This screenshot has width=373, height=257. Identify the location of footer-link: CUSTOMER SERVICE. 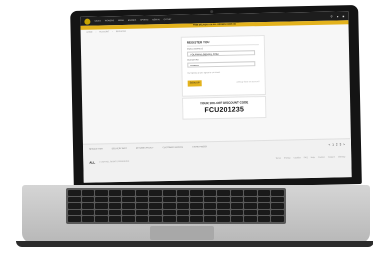
(172, 148).